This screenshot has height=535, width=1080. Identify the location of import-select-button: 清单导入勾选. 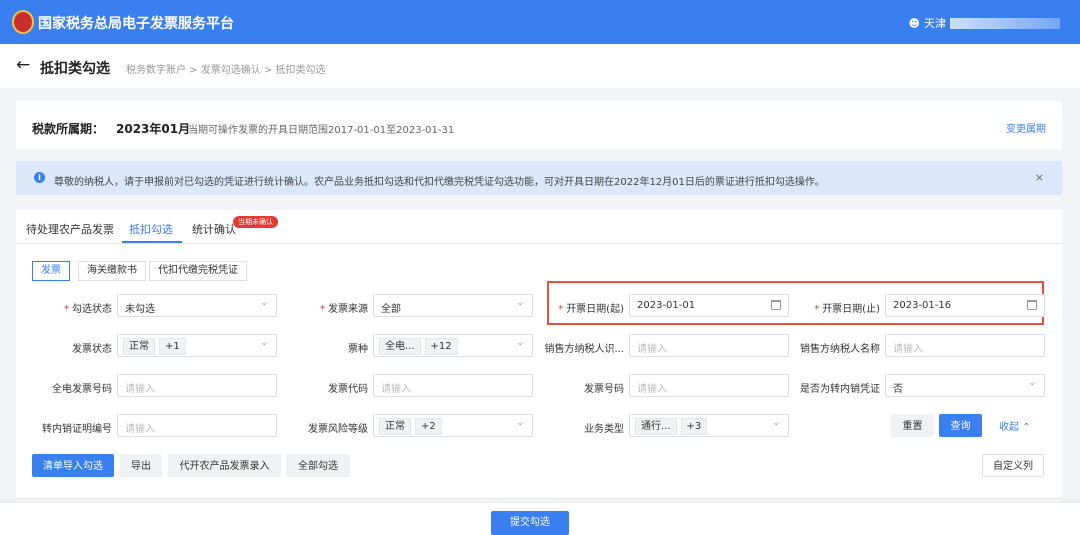
(73, 465).